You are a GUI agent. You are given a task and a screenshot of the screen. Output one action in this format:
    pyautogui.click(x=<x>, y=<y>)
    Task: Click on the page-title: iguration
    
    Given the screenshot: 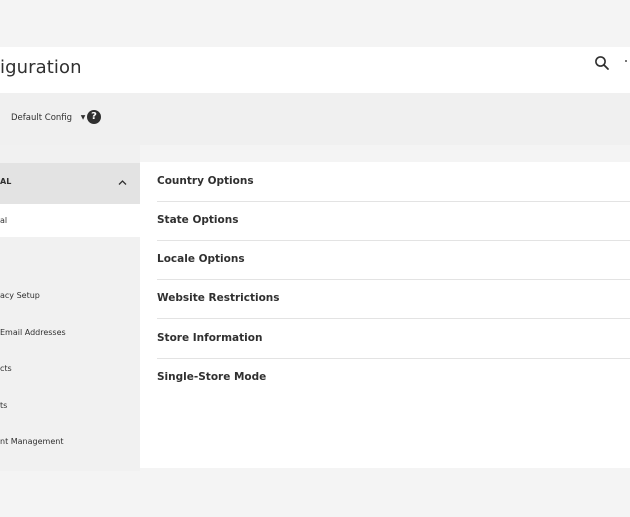 What is the action you would take?
    pyautogui.click(x=41, y=67)
    